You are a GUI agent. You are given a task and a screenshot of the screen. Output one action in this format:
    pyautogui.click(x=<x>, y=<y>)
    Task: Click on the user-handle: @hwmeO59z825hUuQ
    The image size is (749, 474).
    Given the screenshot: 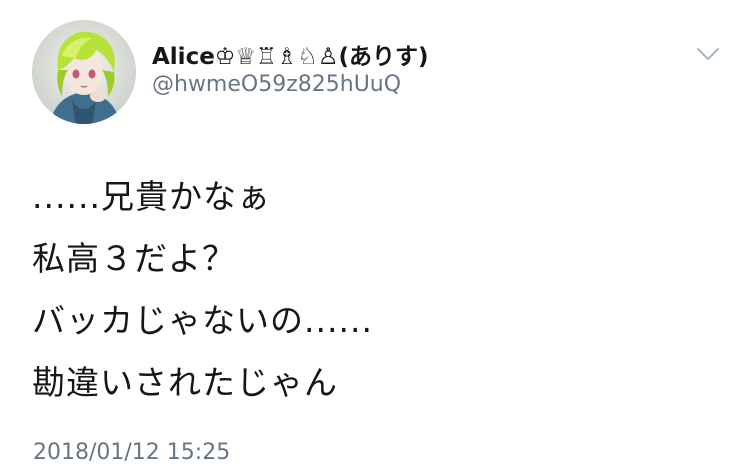 What is the action you would take?
    pyautogui.click(x=276, y=84)
    